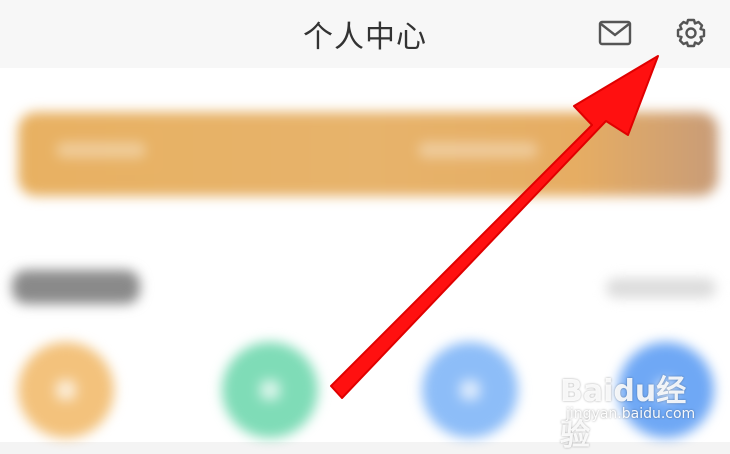 Image resolution: width=730 pixels, height=454 pixels. I want to click on banner-text-right, so click(478, 150).